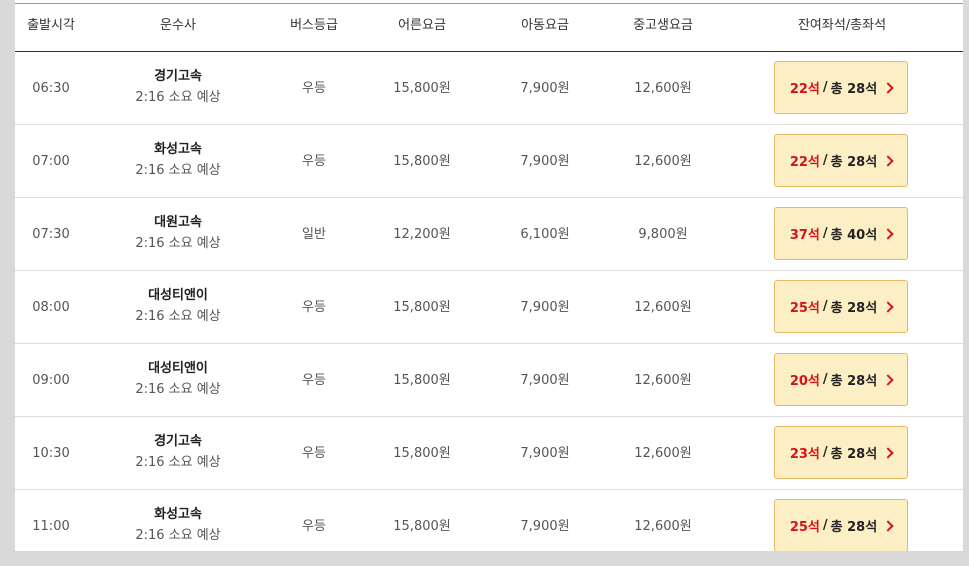 Image resolution: width=969 pixels, height=566 pixels. I want to click on header-bus-grade: 버스등급, so click(314, 25).